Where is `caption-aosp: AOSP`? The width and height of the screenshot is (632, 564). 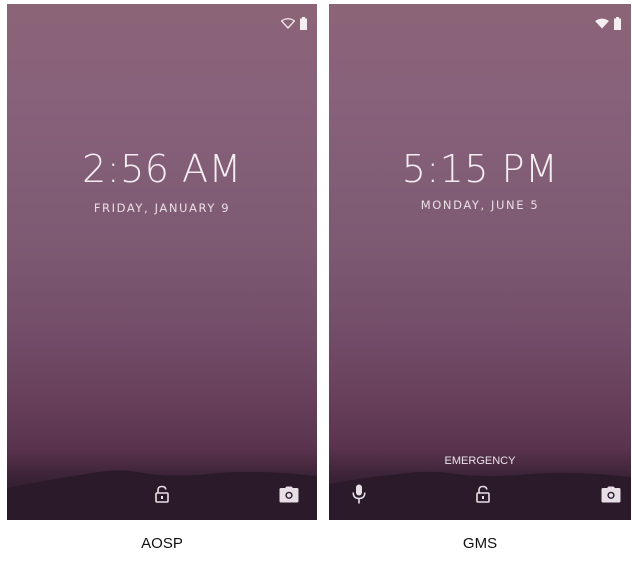
caption-aosp: AOSP is located at coordinates (162, 543).